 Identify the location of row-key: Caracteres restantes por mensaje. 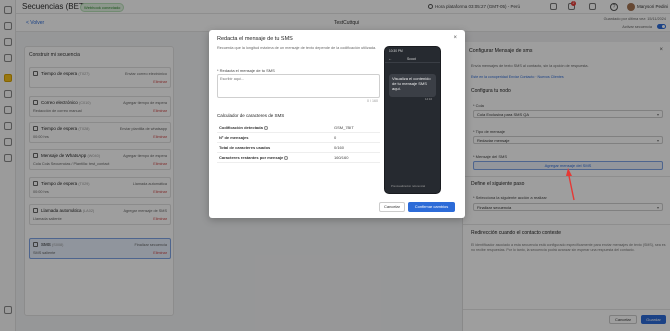
(251, 157).